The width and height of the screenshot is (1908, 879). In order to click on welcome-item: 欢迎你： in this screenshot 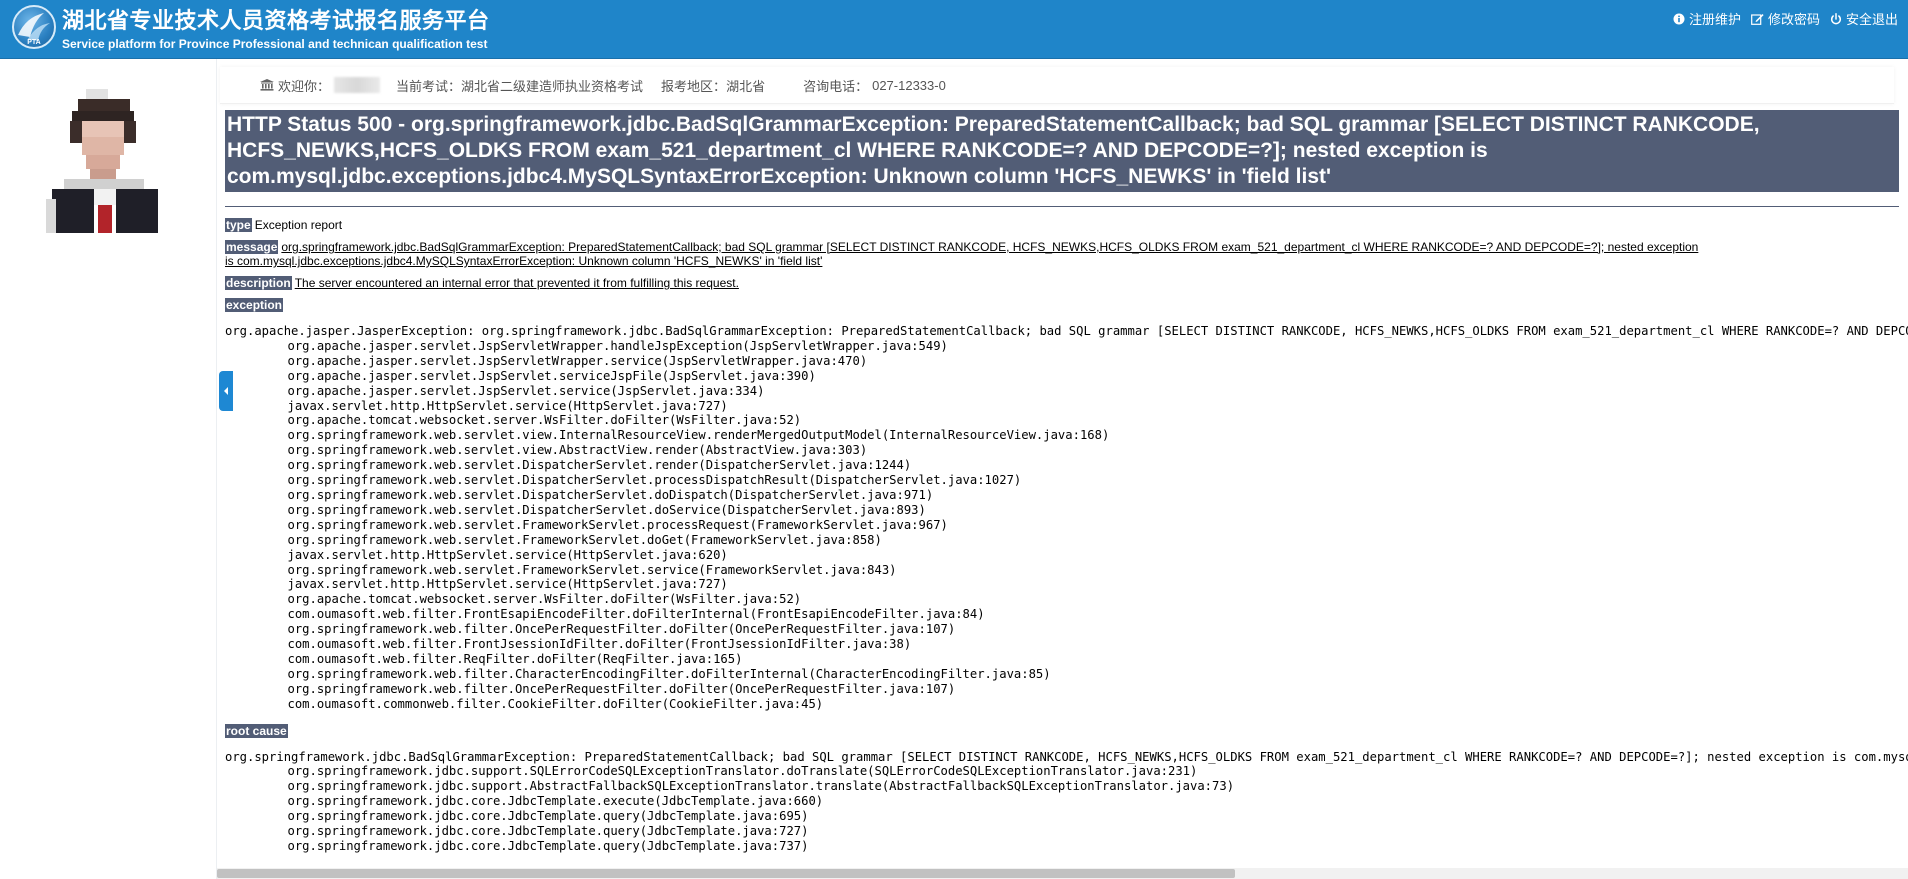, I will do `click(322, 85)`.